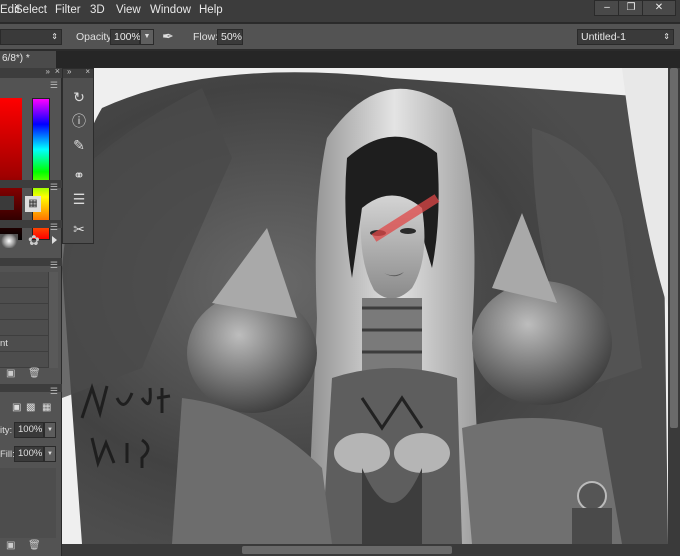 This screenshot has height=556, width=680. I want to click on close-button: ✕, so click(659, 8).